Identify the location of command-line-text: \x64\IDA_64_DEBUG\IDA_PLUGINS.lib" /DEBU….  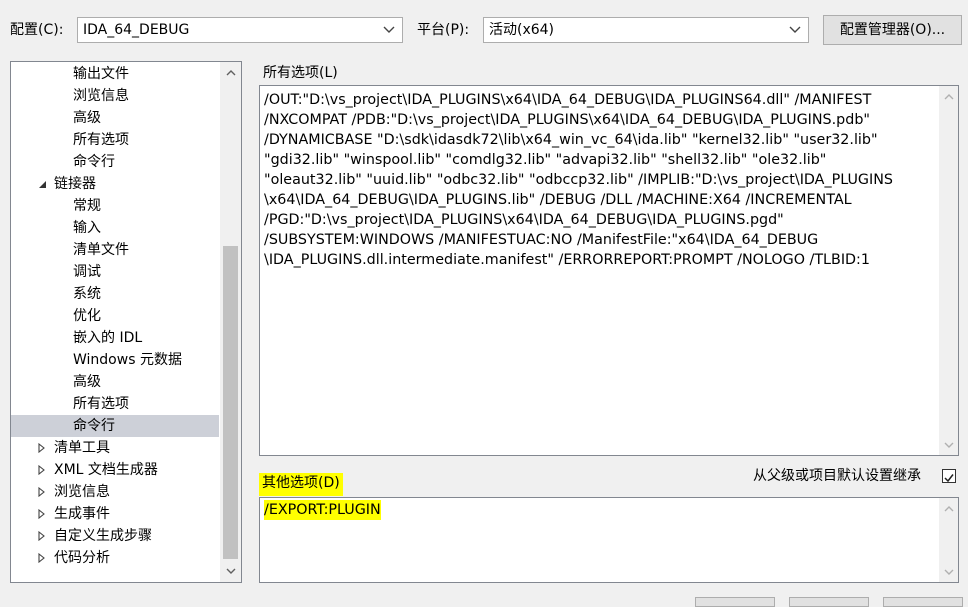
(558, 200).